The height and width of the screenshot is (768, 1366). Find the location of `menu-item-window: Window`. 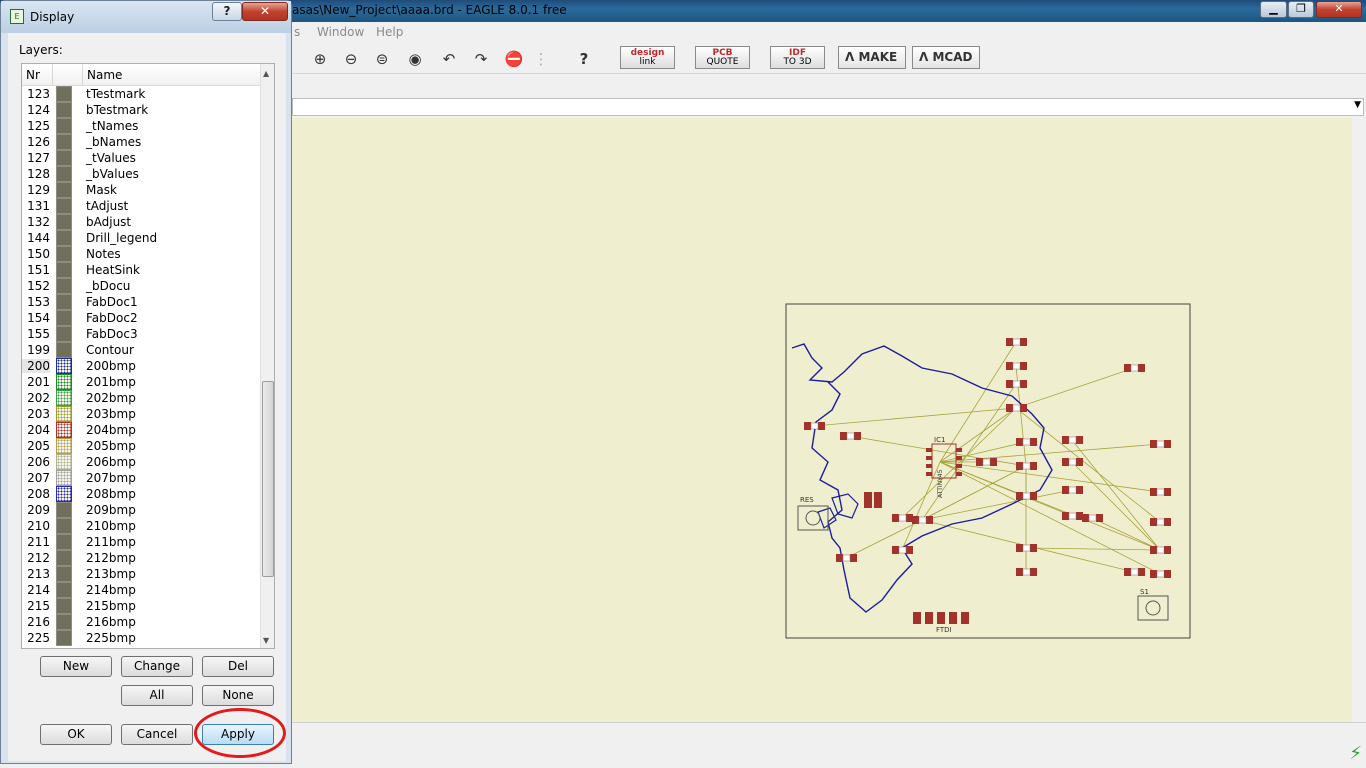

menu-item-window: Window is located at coordinates (340, 32).